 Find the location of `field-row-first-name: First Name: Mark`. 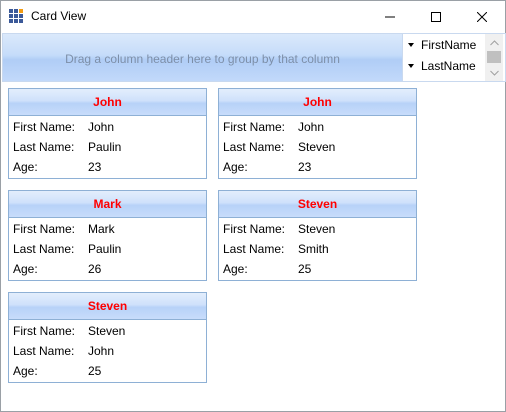

field-row-first-name: First Name: Mark is located at coordinates (108, 232).